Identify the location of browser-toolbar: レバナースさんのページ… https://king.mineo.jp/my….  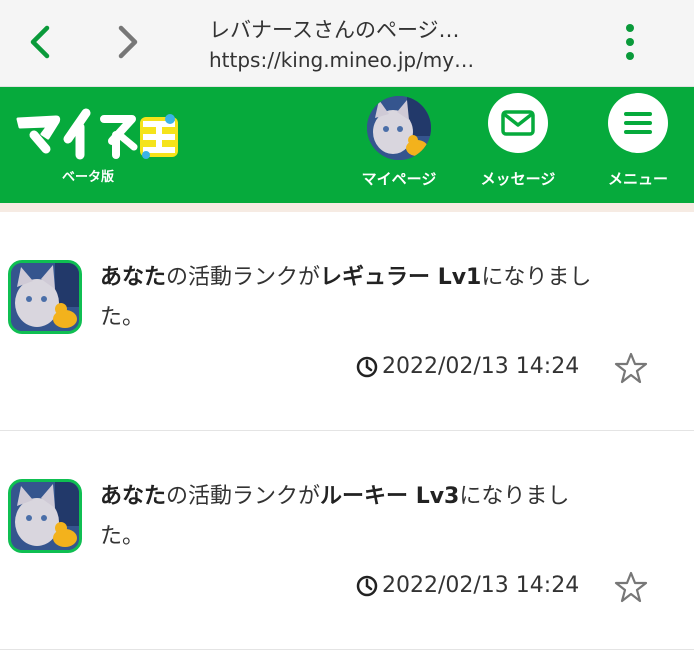
(347, 43).